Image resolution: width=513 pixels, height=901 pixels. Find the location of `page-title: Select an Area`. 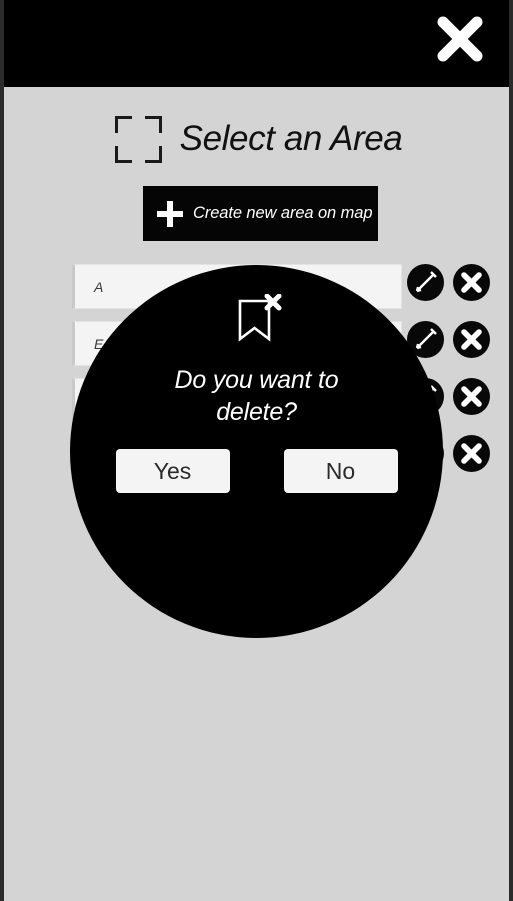

page-title: Select an Area is located at coordinates (291, 138).